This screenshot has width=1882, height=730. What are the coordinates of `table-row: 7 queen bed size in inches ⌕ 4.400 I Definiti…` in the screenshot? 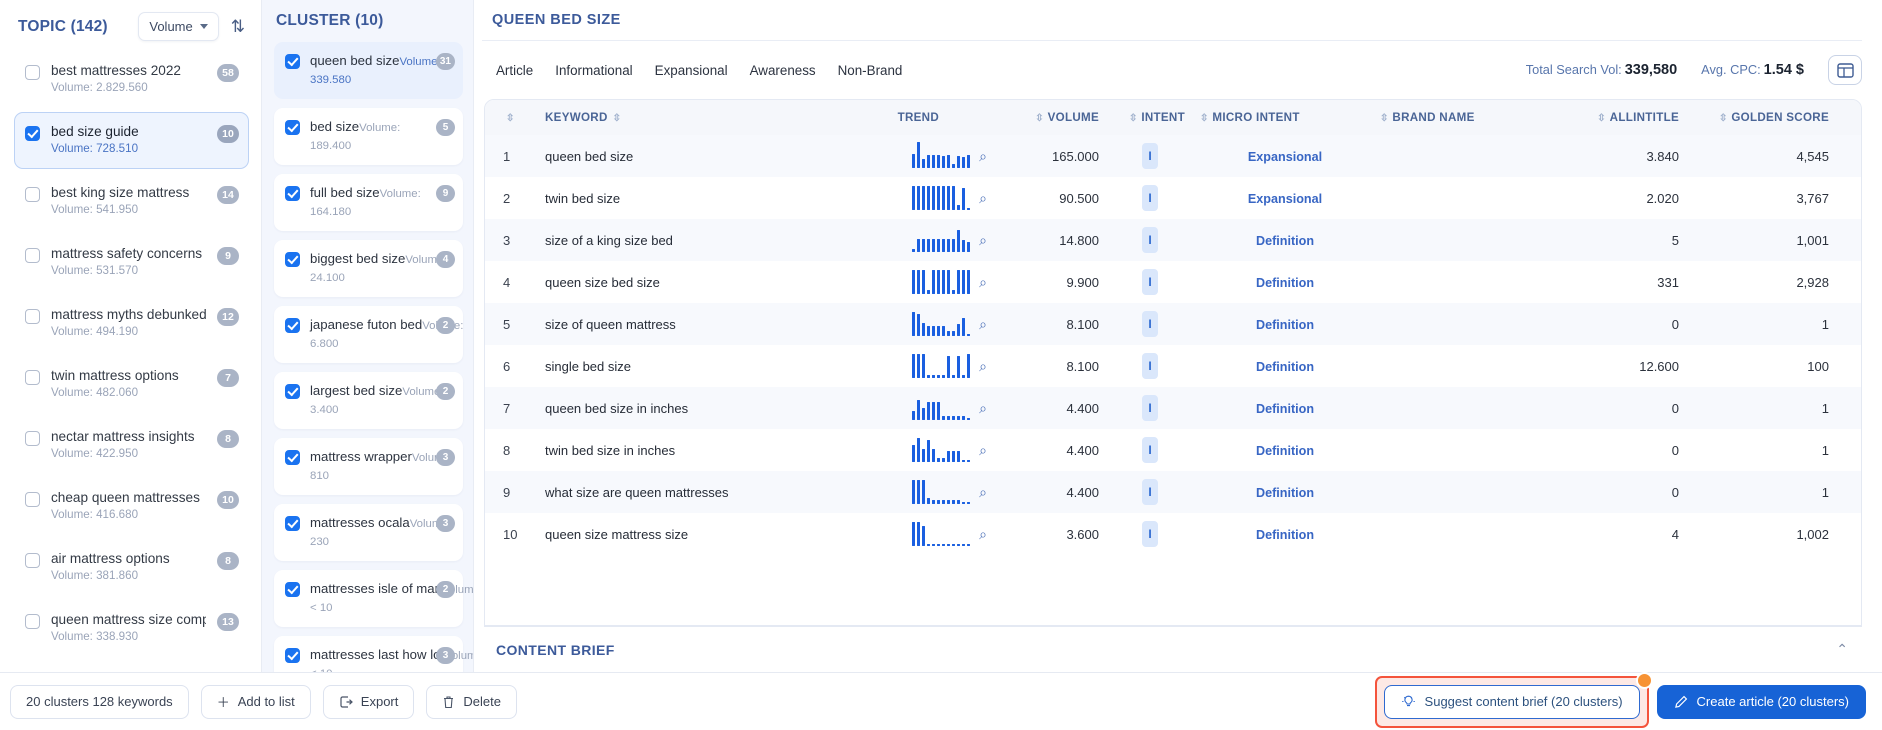 It's located at (1173, 408).